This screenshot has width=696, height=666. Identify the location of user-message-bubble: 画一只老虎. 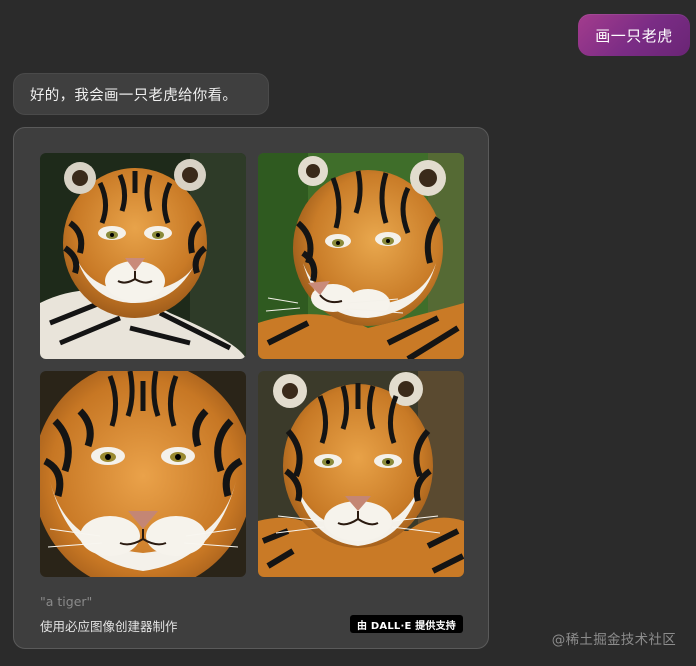
(634, 35).